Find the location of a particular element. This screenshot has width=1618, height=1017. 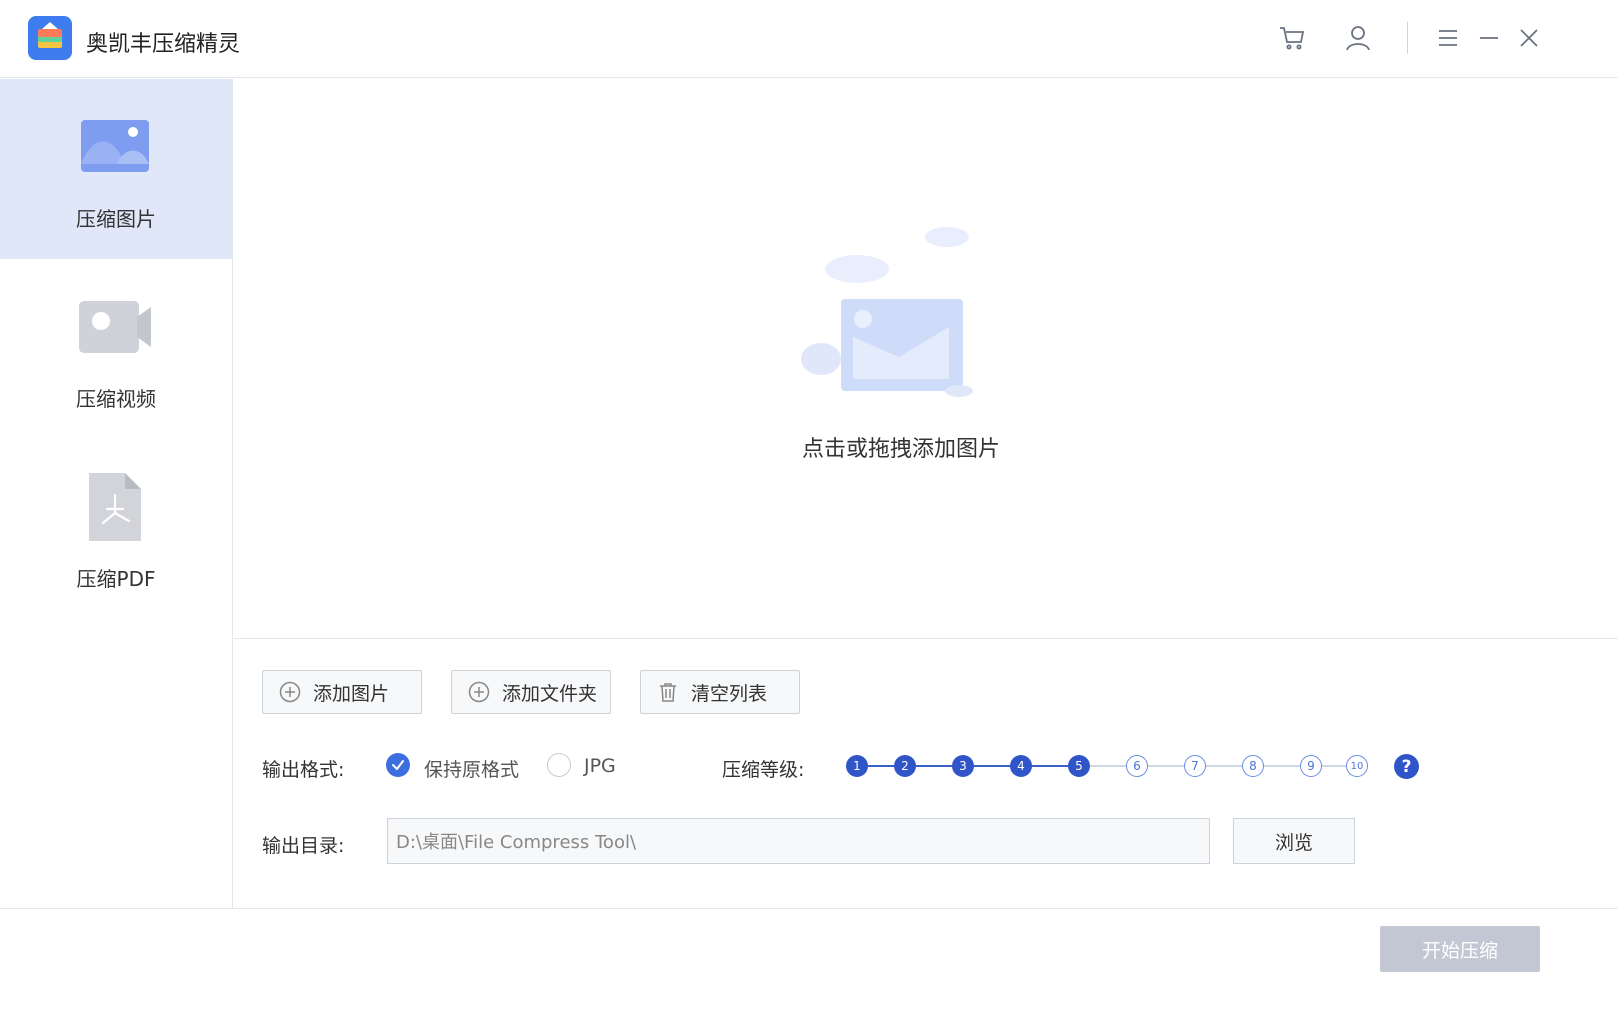

compression-level-label: 压缩等级: is located at coordinates (763, 770).